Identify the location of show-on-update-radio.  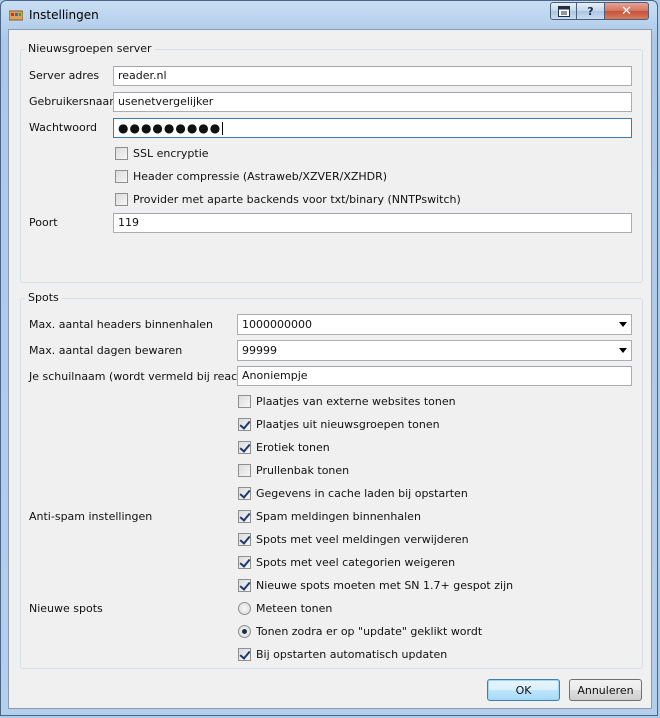
(244, 631).